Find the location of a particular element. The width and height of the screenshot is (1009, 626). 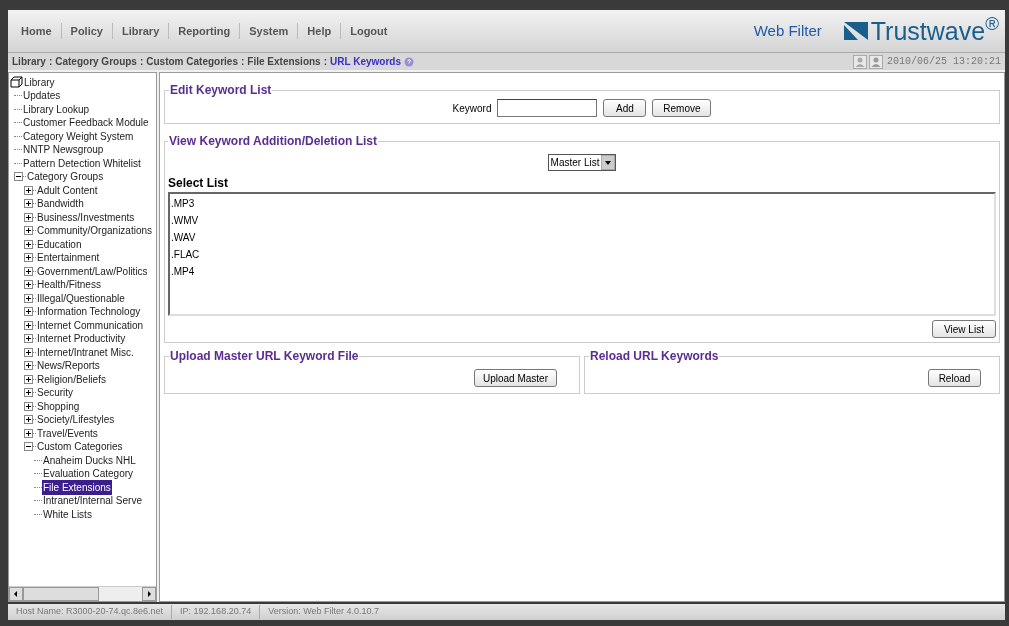

tree-item: Anaheim Ducks NHL is located at coordinates (89, 460).